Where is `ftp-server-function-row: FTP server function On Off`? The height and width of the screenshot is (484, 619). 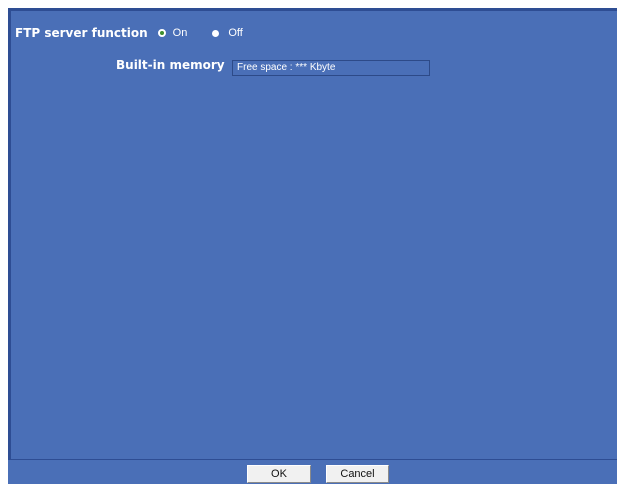 ftp-server-function-row: FTP server function On Off is located at coordinates (129, 33).